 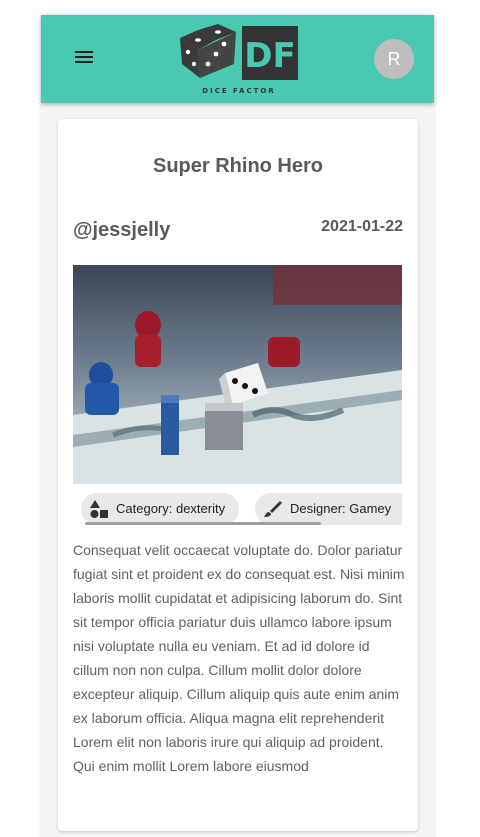 I want to click on game-title: Super Rhino Hero, so click(x=237, y=166).